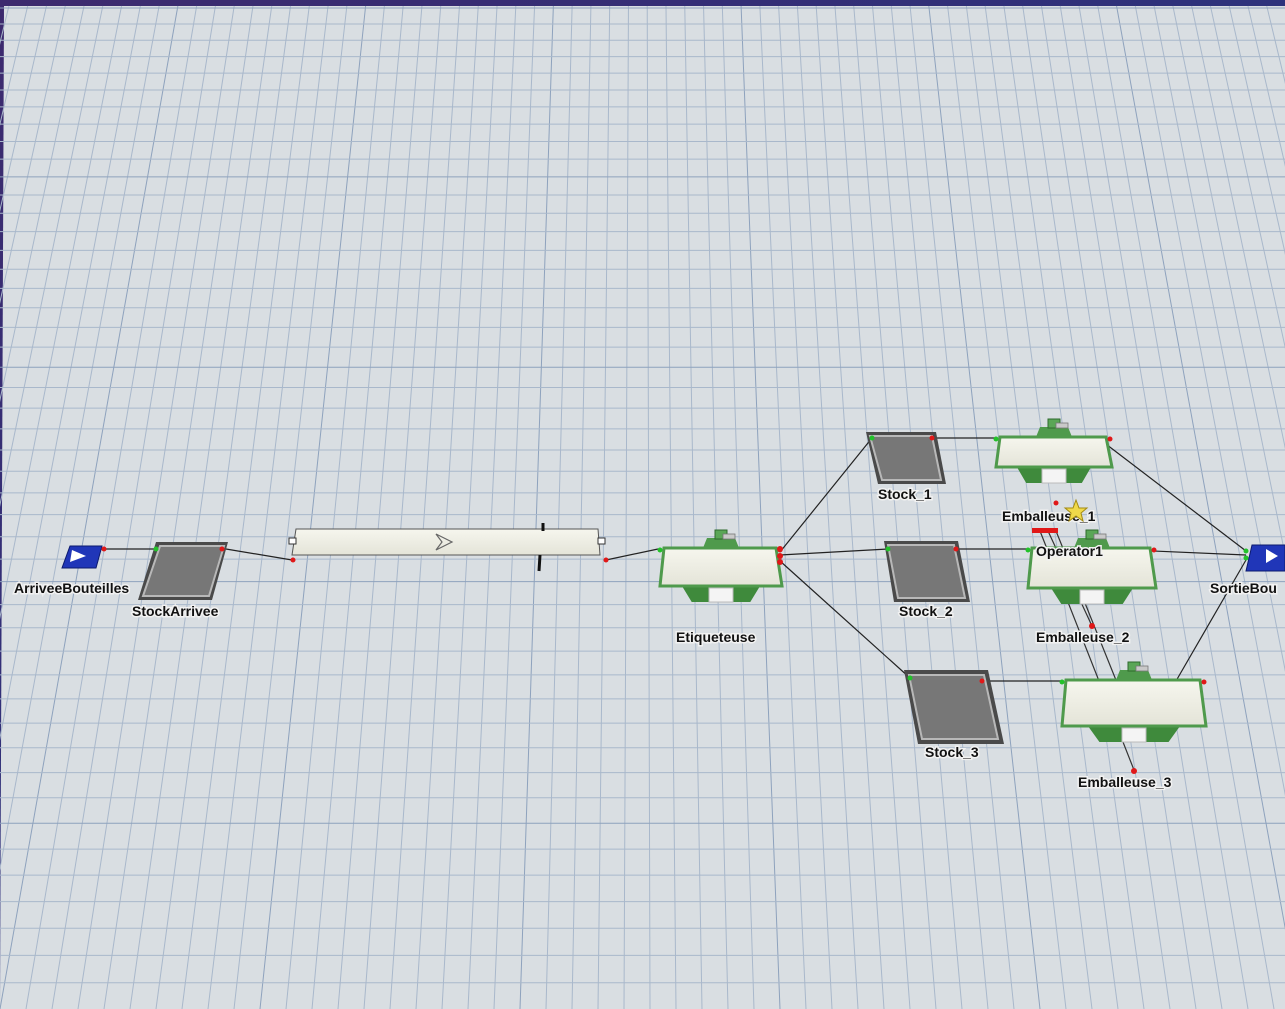 This screenshot has width=1285, height=1009. Describe the element at coordinates (905, 494) in the screenshot. I see `object-label: Stock_1` at that location.